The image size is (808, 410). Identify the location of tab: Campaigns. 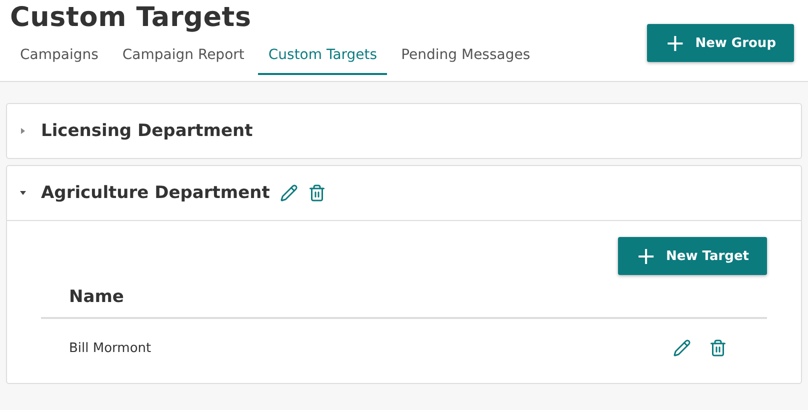
(59, 58).